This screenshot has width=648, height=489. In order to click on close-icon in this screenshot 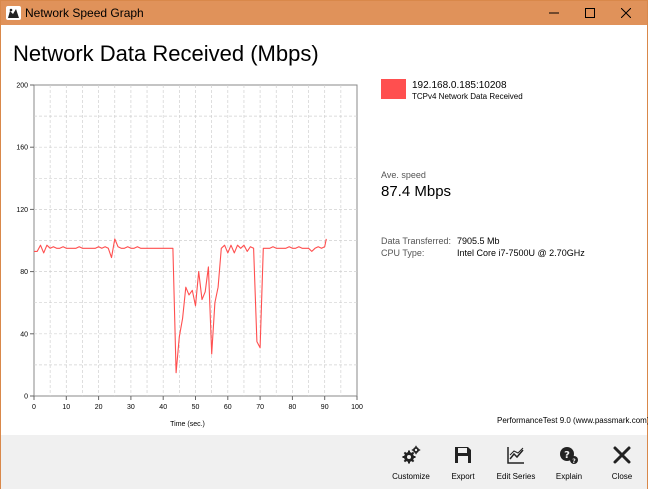, I will do `click(626, 13)`.